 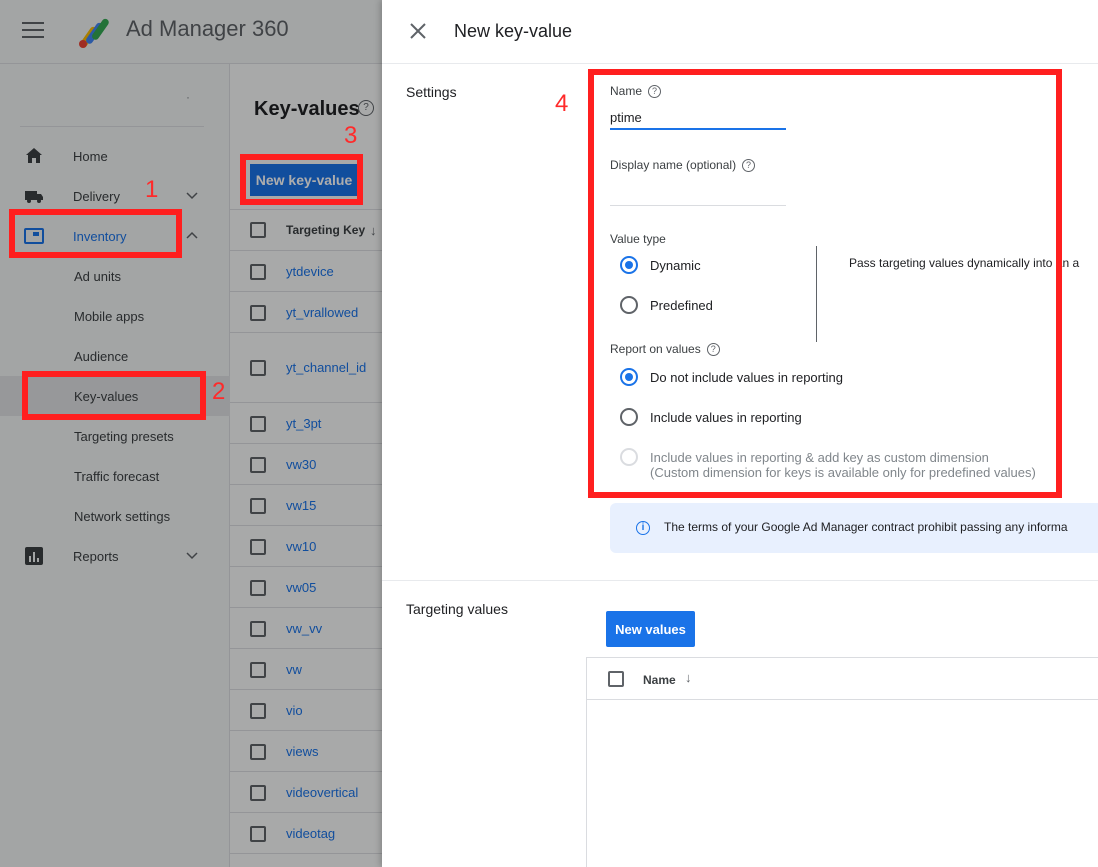 I want to click on callout-number: 2, so click(x=219, y=391).